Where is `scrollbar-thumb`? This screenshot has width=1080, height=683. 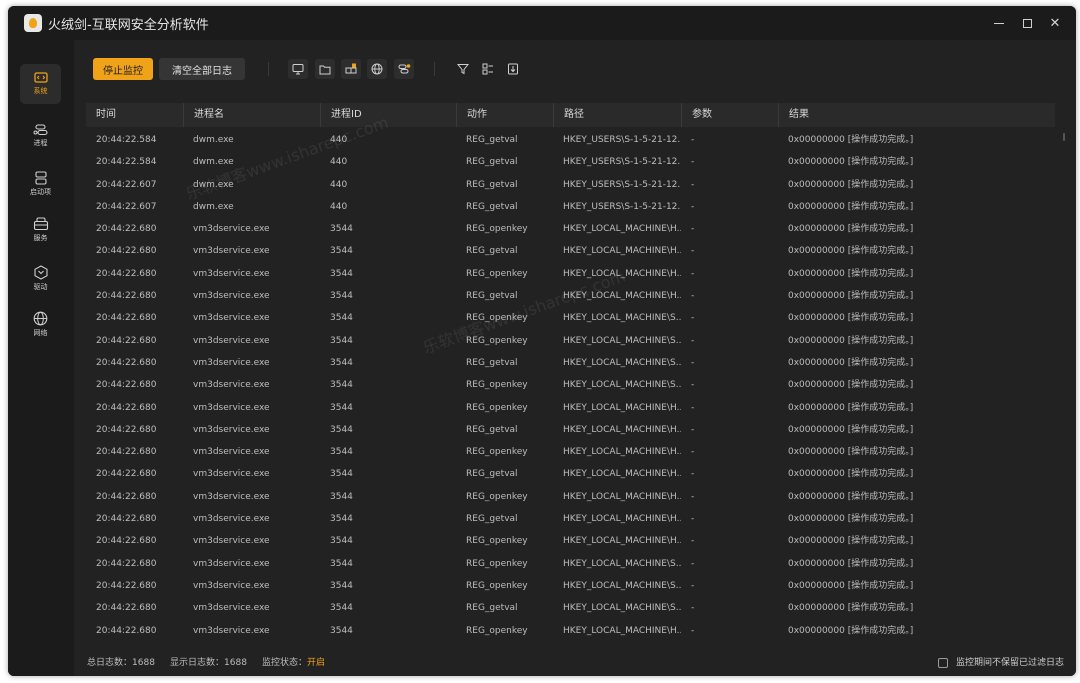 scrollbar-thumb is located at coordinates (1064, 137).